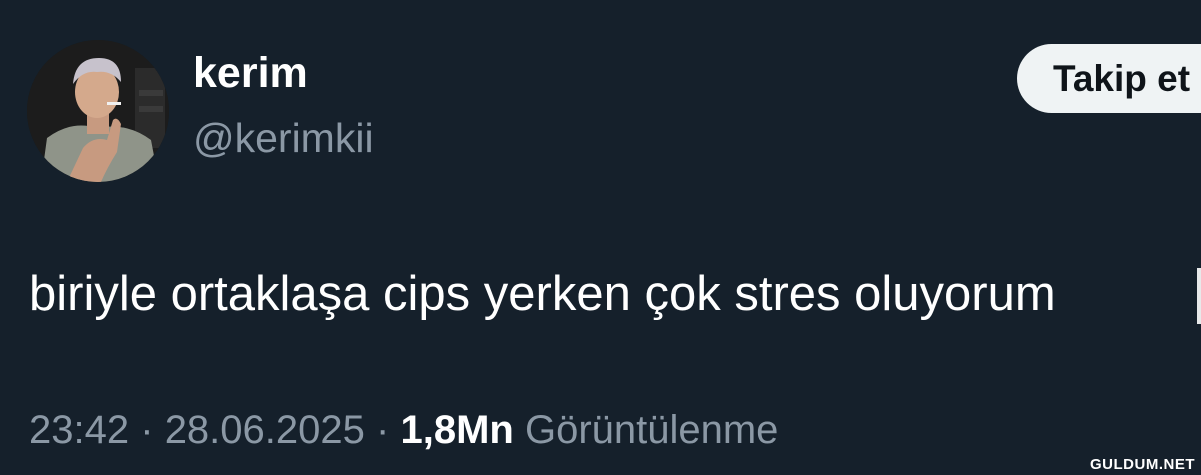 The height and width of the screenshot is (475, 1201). What do you see at coordinates (456, 430) in the screenshot?
I see `views-count: 1,8Mn` at bounding box center [456, 430].